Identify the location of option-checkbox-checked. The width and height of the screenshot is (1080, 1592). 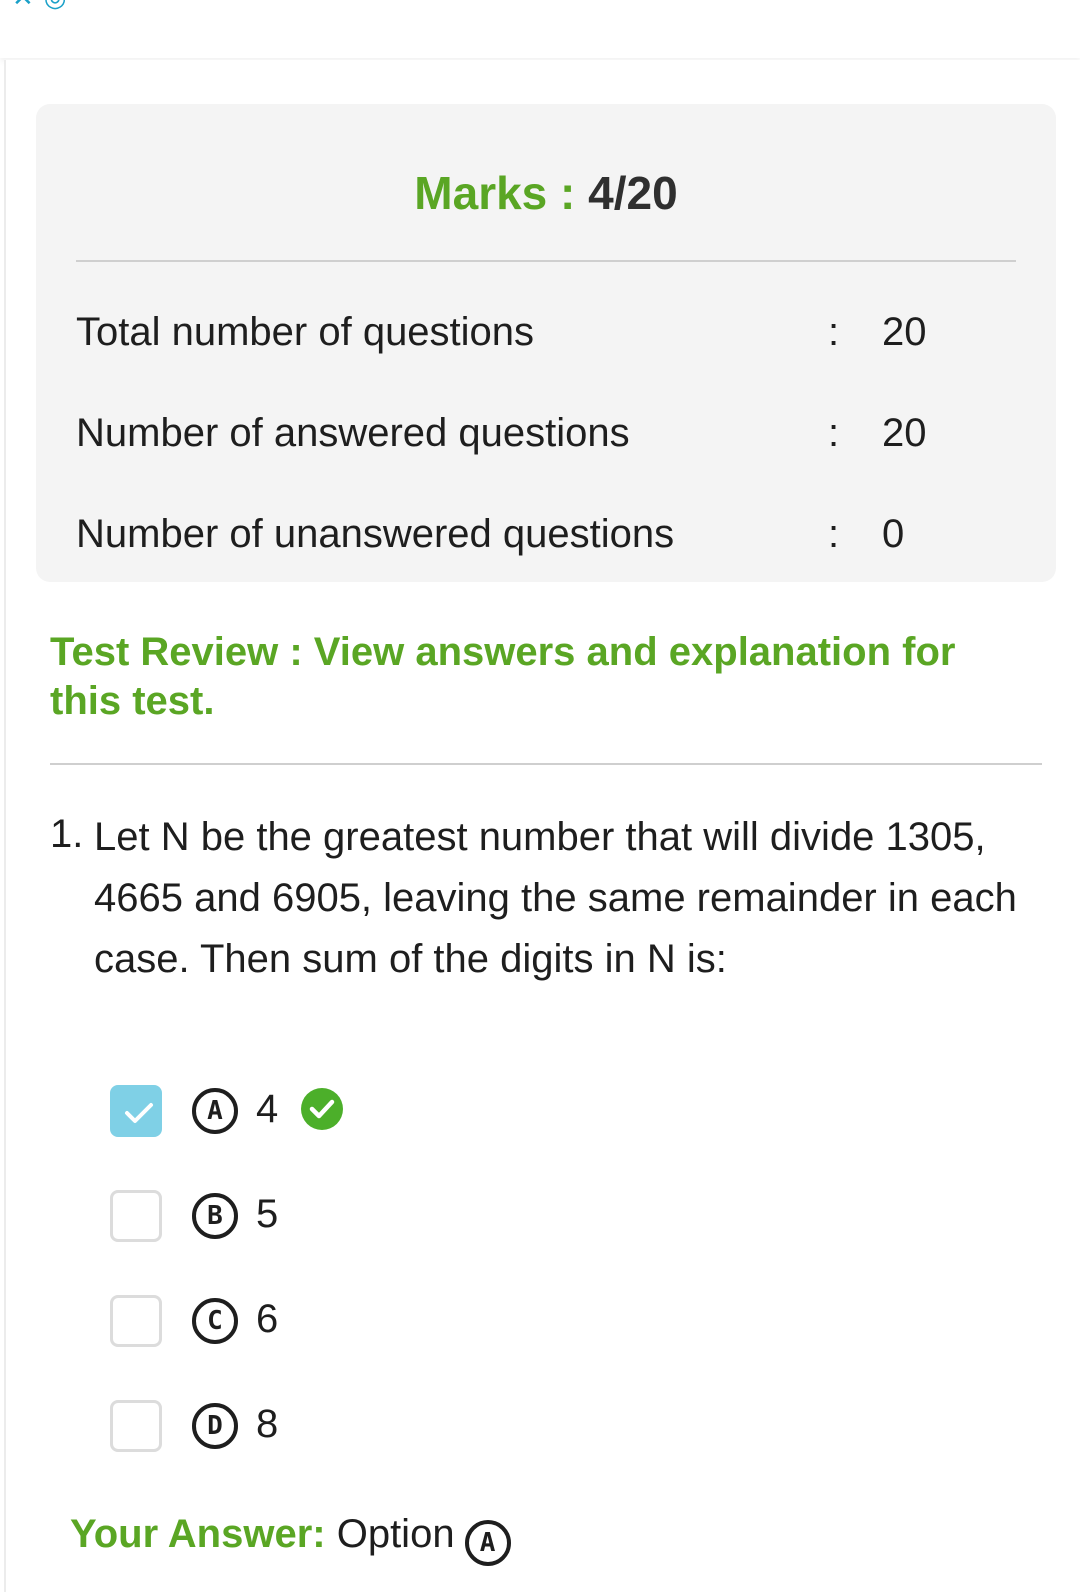
(136, 1111).